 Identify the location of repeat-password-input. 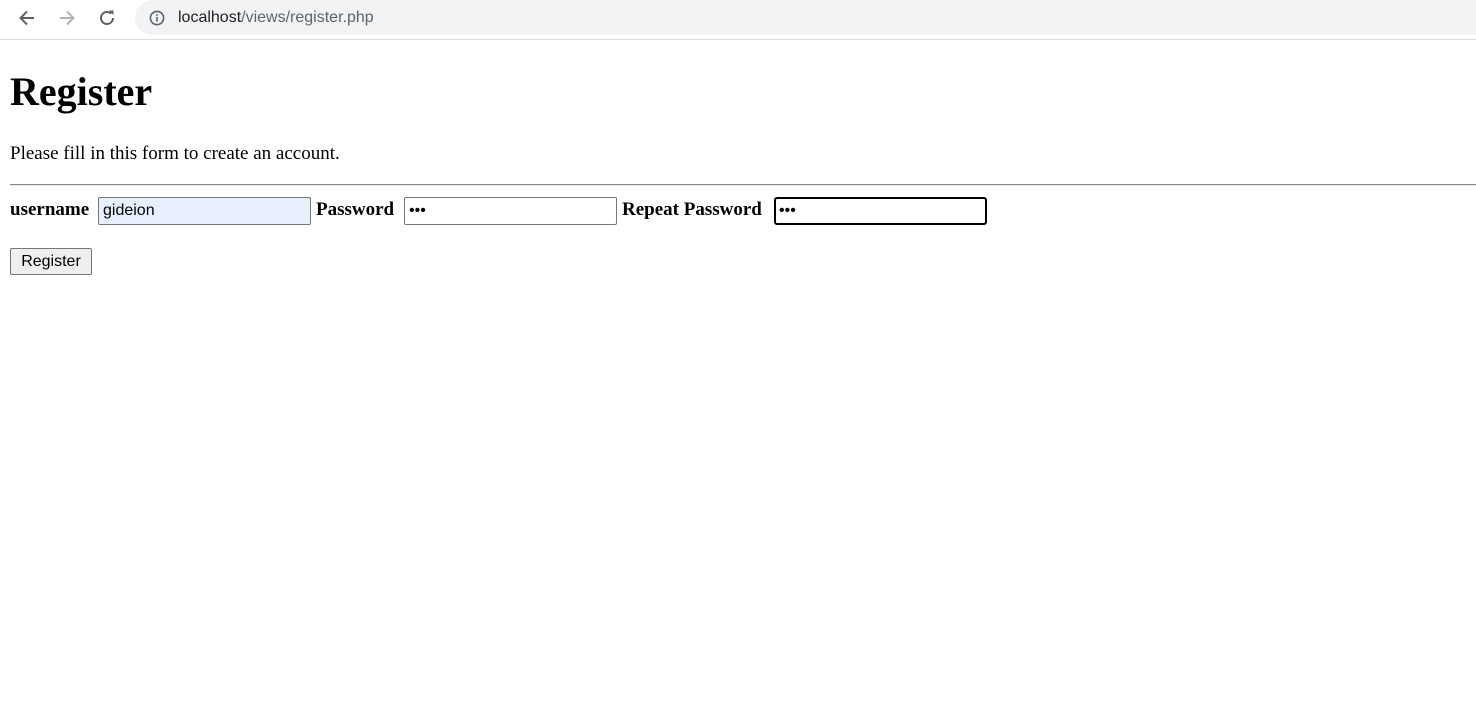
(880, 211).